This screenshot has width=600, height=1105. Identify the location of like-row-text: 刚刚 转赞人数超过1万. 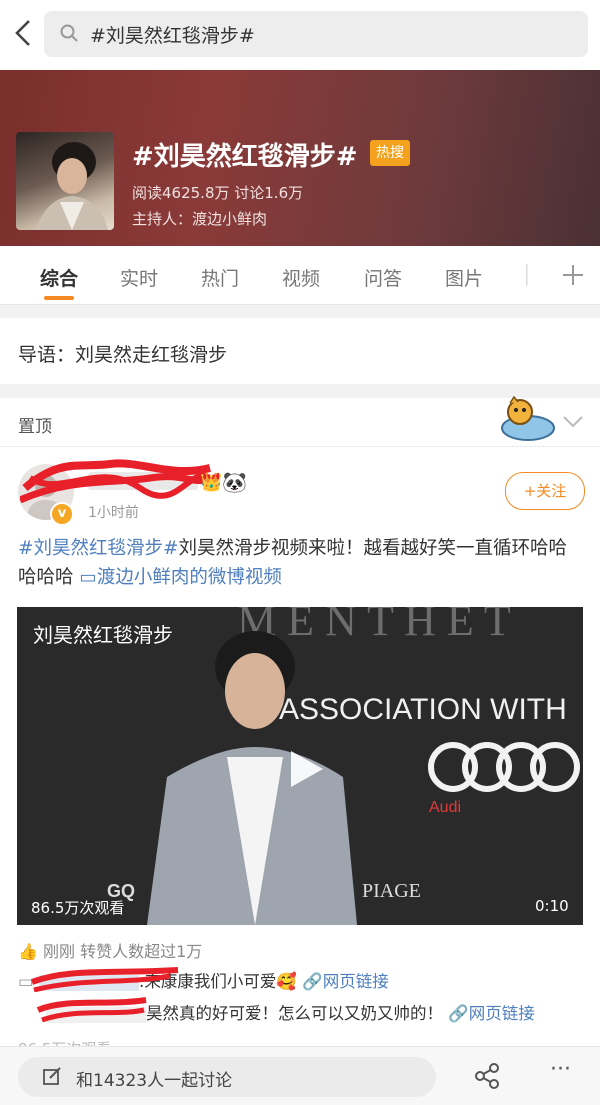
(123, 951).